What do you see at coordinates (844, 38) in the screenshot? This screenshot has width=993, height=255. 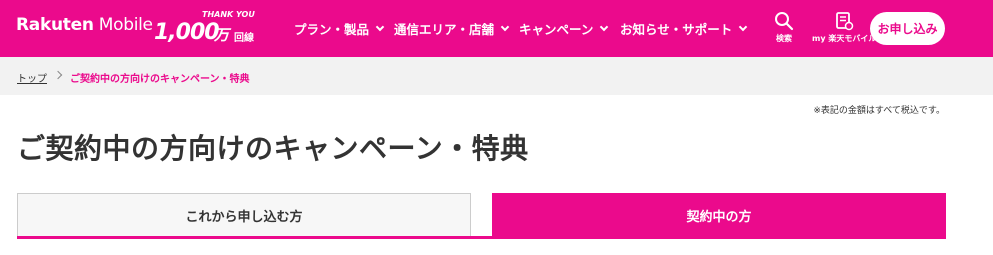 I see `my-rakuten-mobile-label: my 楽天モバイル` at bounding box center [844, 38].